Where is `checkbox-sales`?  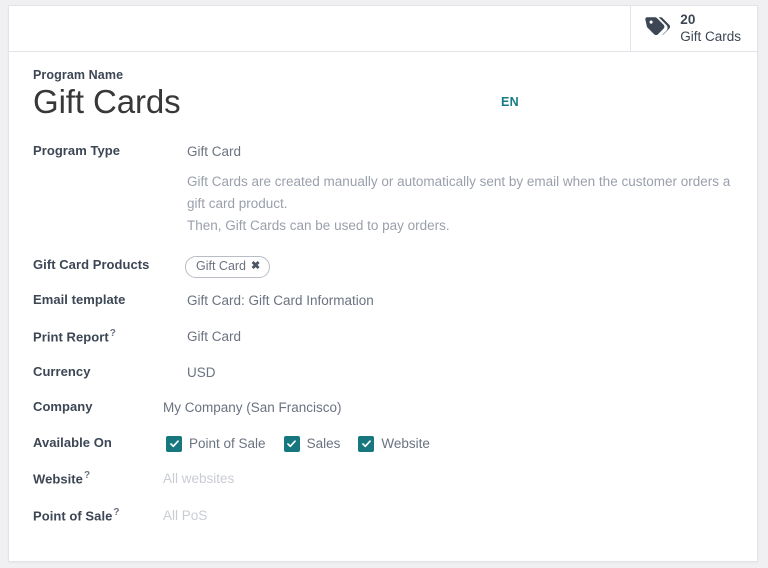
checkbox-sales is located at coordinates (291, 443).